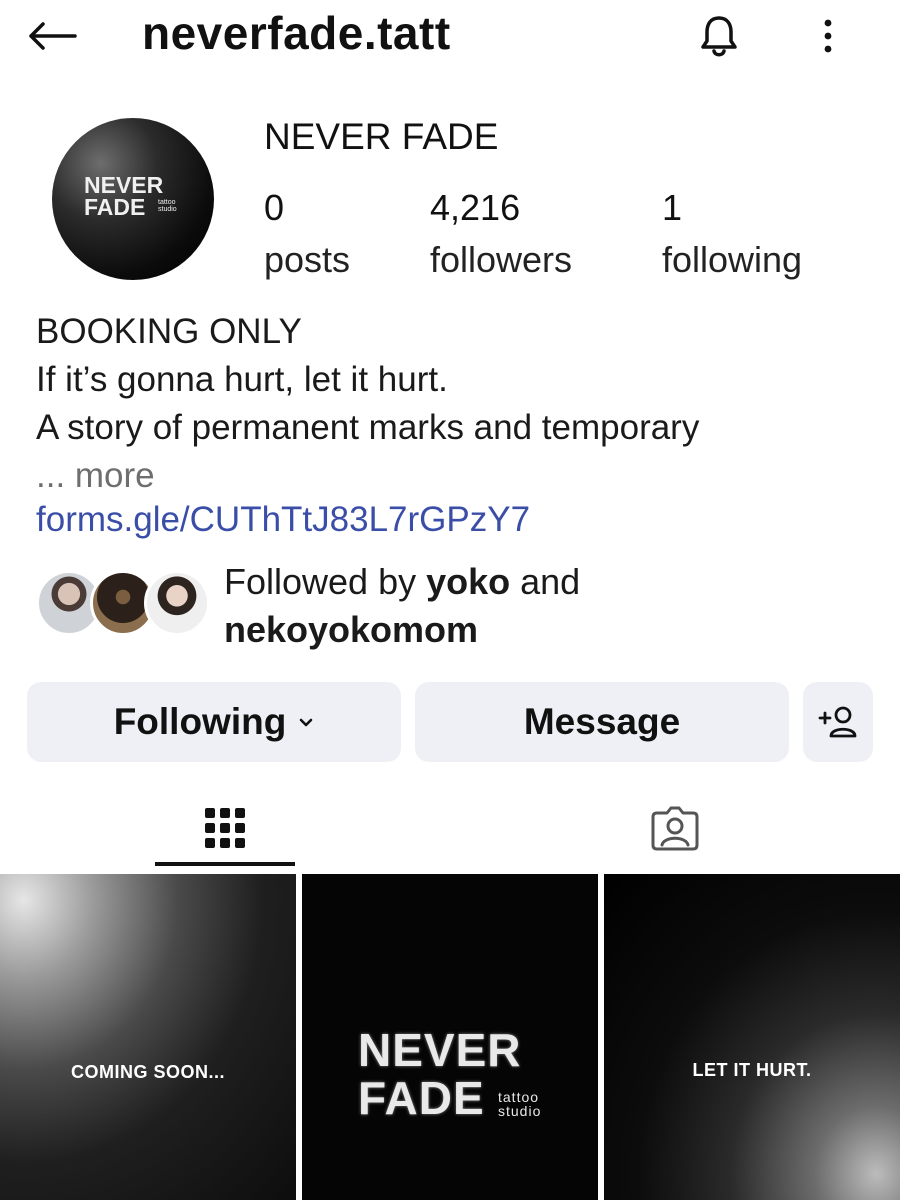 This screenshot has height=1200, width=900. What do you see at coordinates (124, 185) in the screenshot?
I see `avatar-logo-line1: NEVER` at bounding box center [124, 185].